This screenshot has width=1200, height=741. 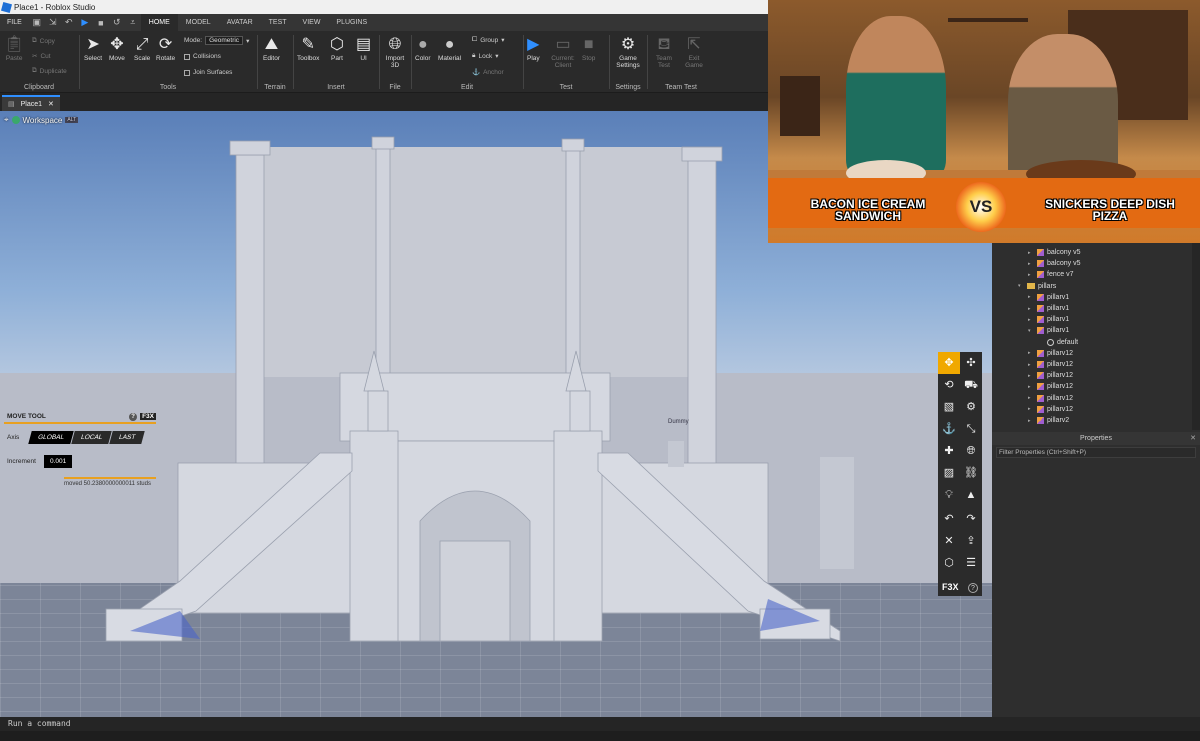 I want to click on duplicate-button: ⧉ Duplicate, so click(x=49, y=71).